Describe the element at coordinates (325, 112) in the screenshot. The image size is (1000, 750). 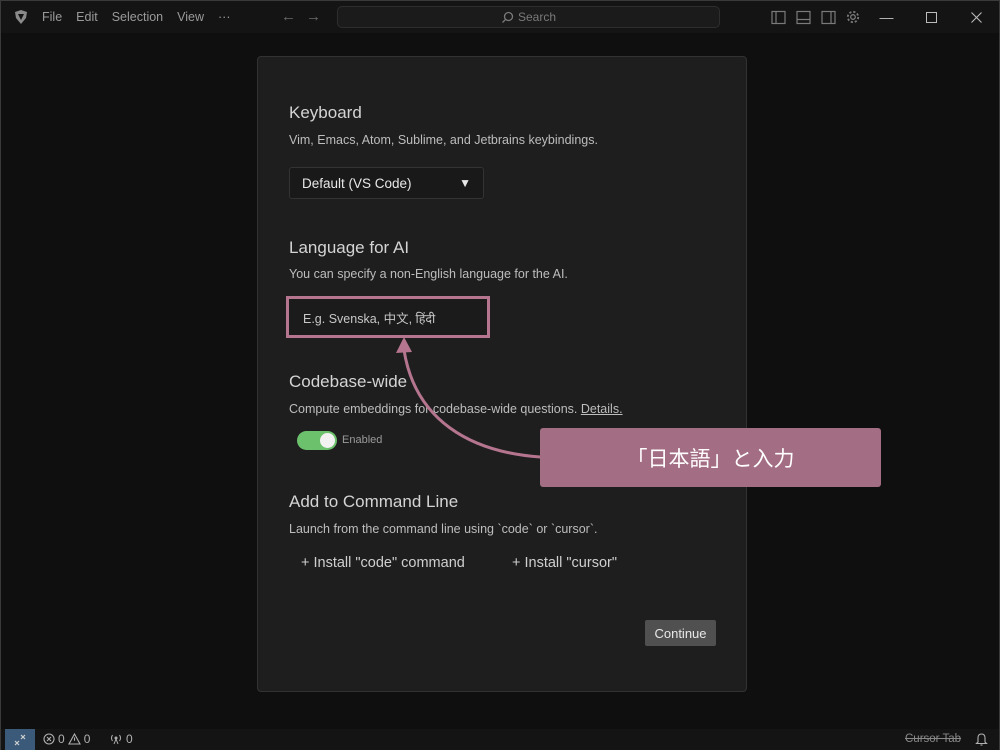
I see `keyboard-title: Keyboard` at that location.